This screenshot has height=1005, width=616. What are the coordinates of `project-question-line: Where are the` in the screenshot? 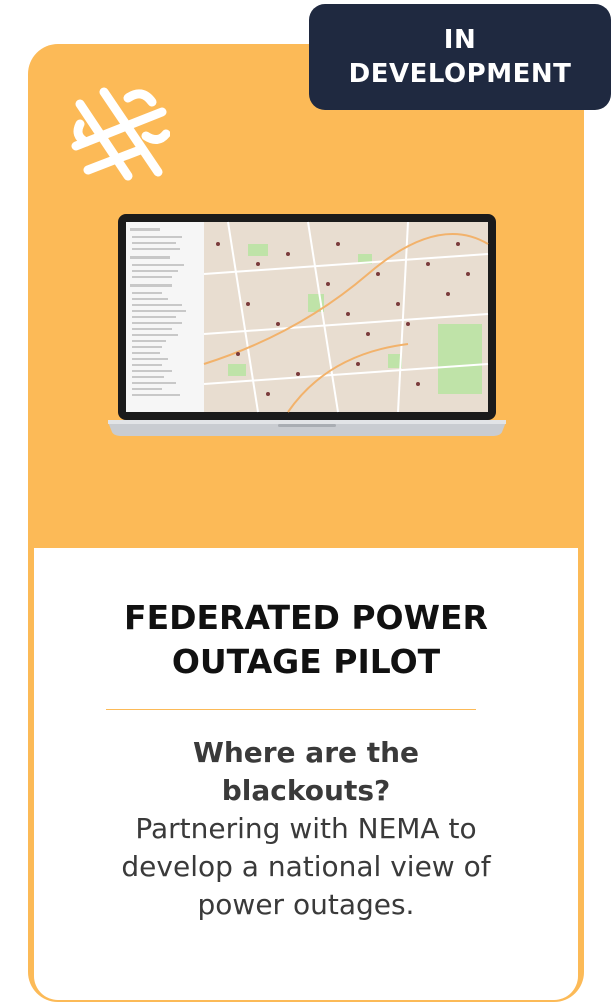 It's located at (306, 752).